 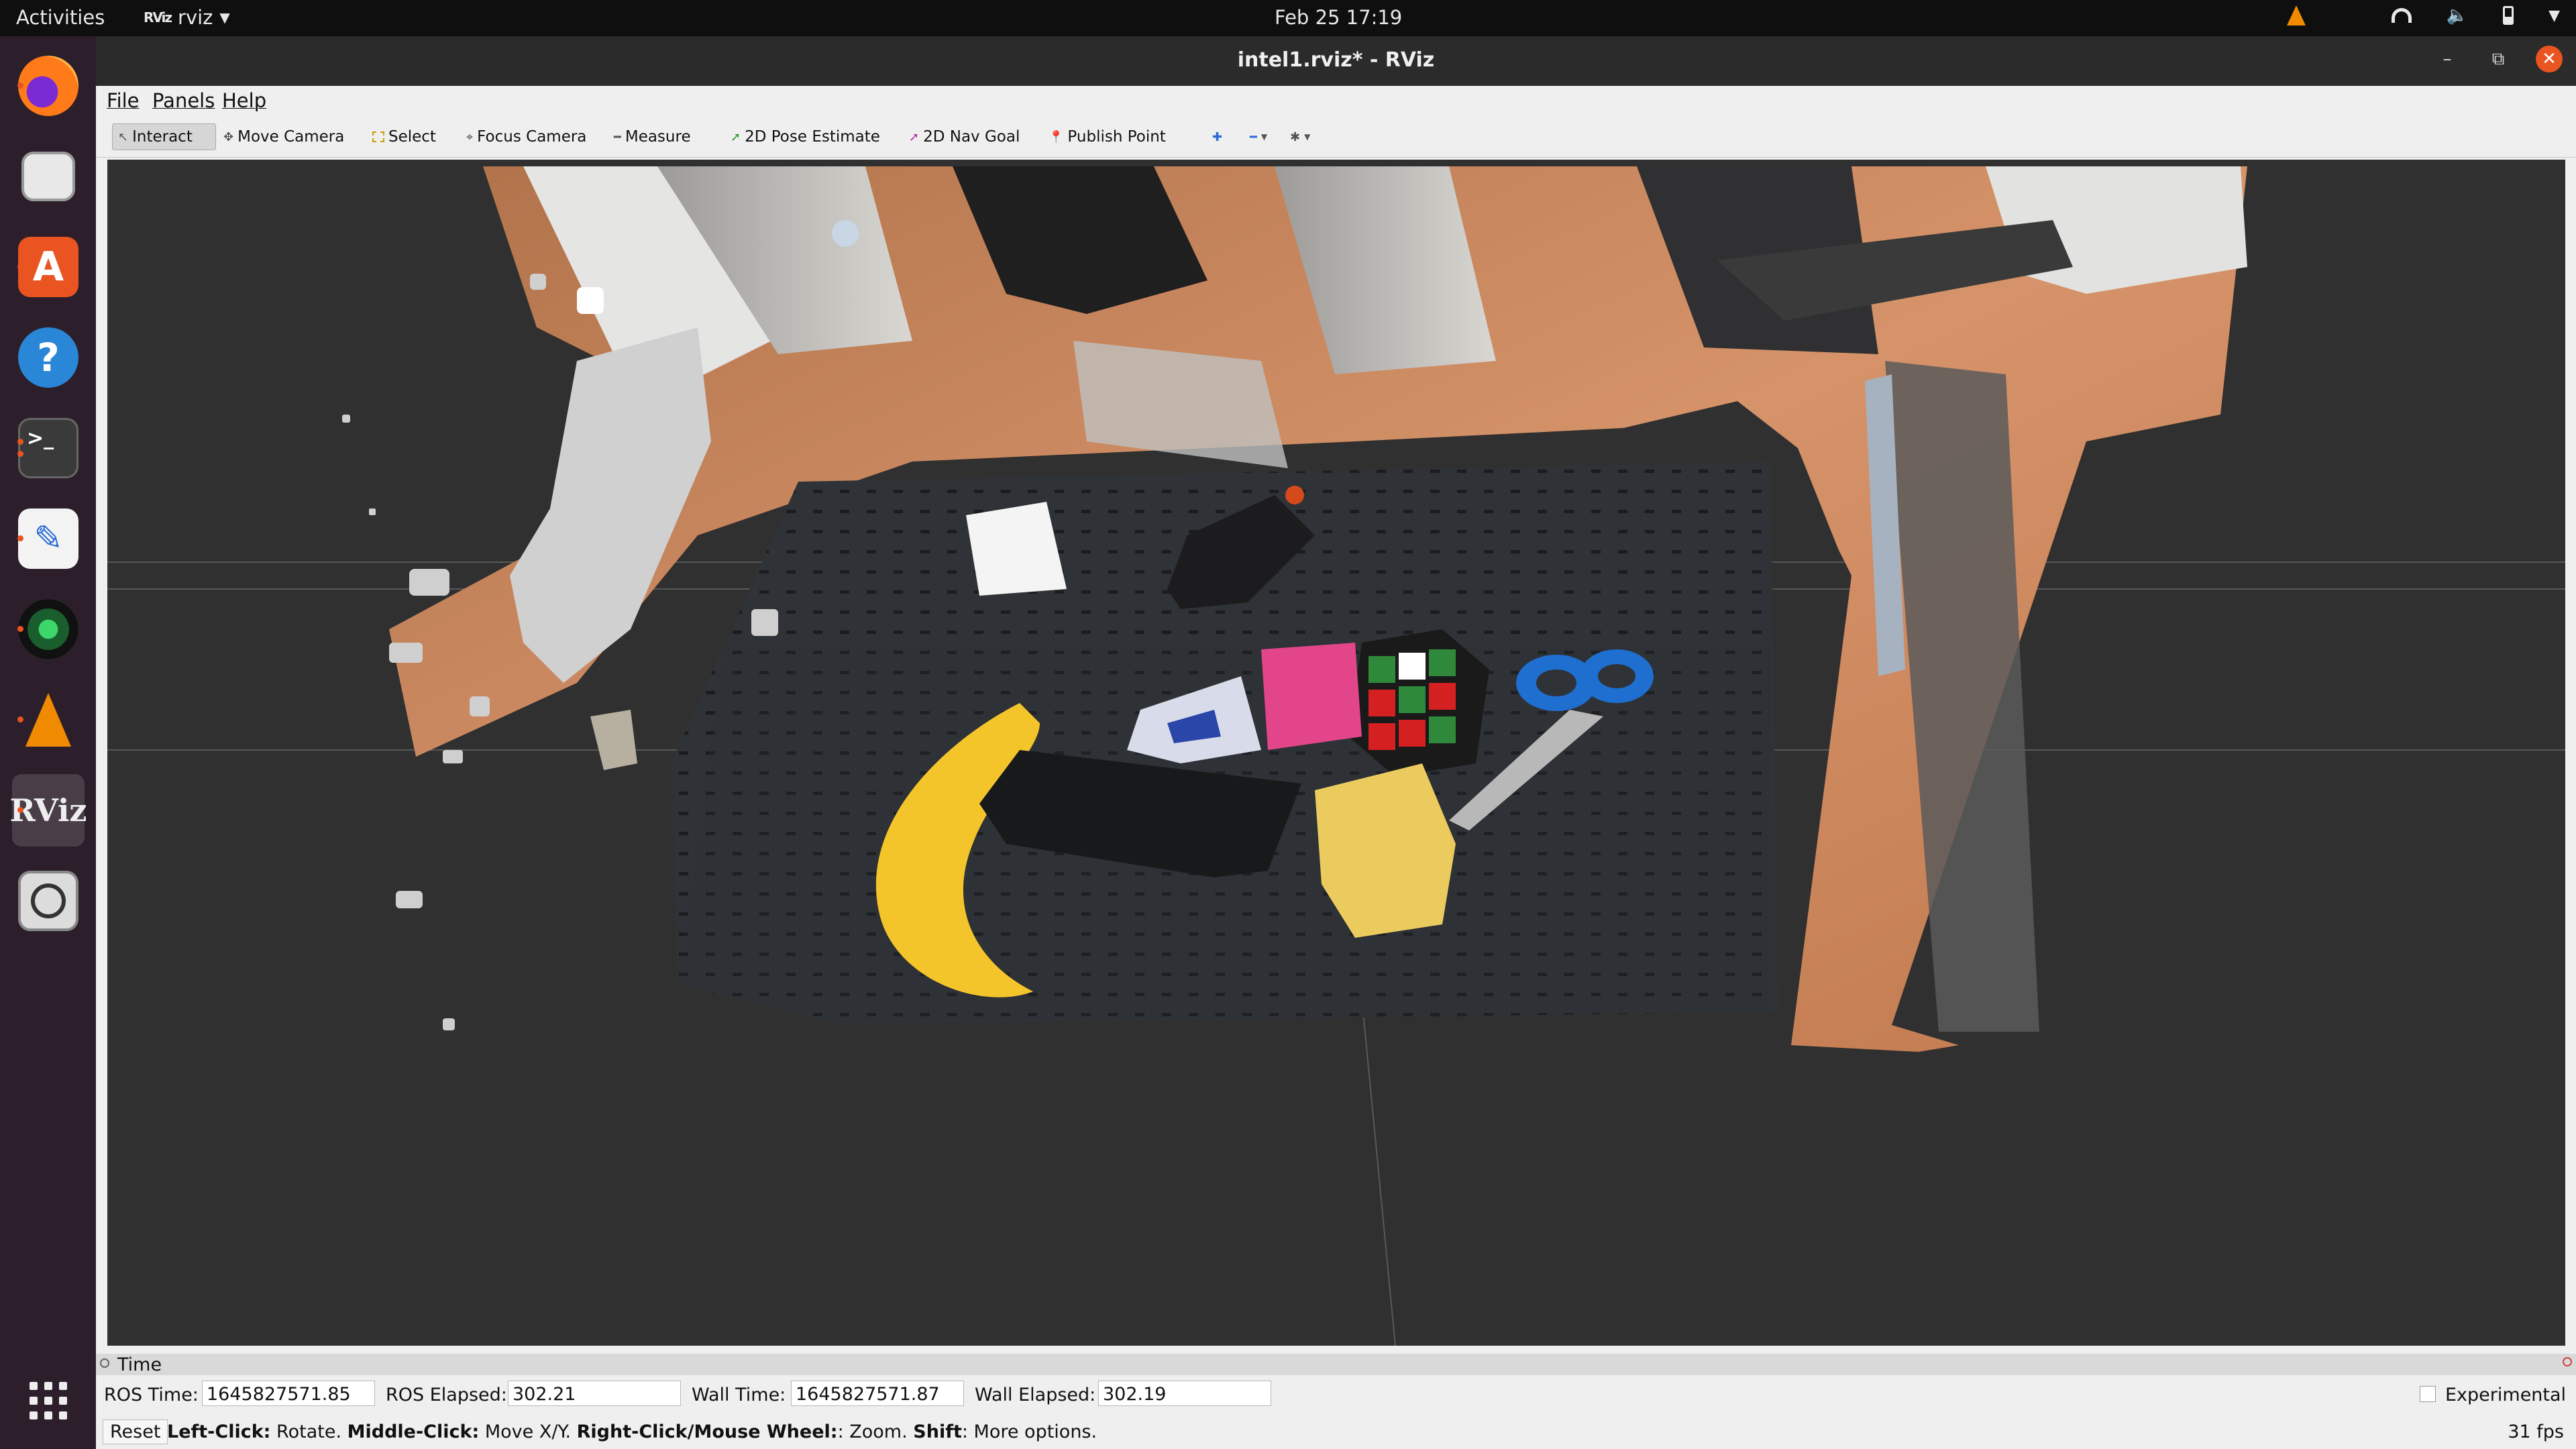 What do you see at coordinates (308, 1431) in the screenshot?
I see `left-click-desc: Rotate.` at bounding box center [308, 1431].